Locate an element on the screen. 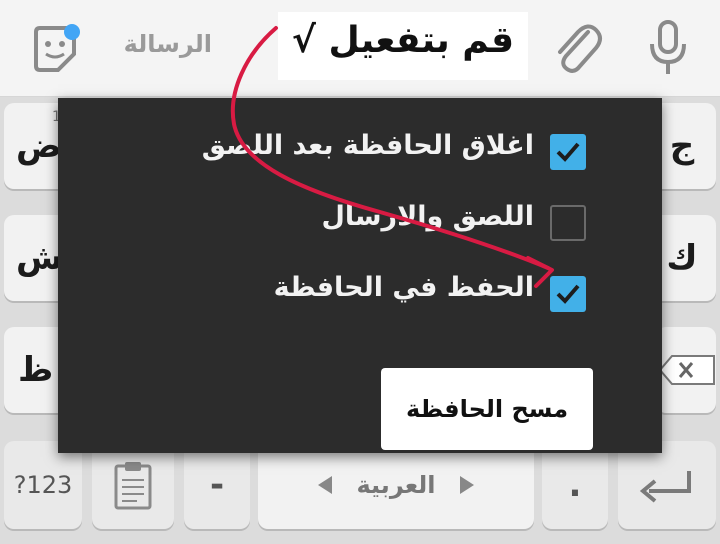  option-close-after-paste: اغلاق الحافظة بعد اللصق is located at coordinates (360, 152).